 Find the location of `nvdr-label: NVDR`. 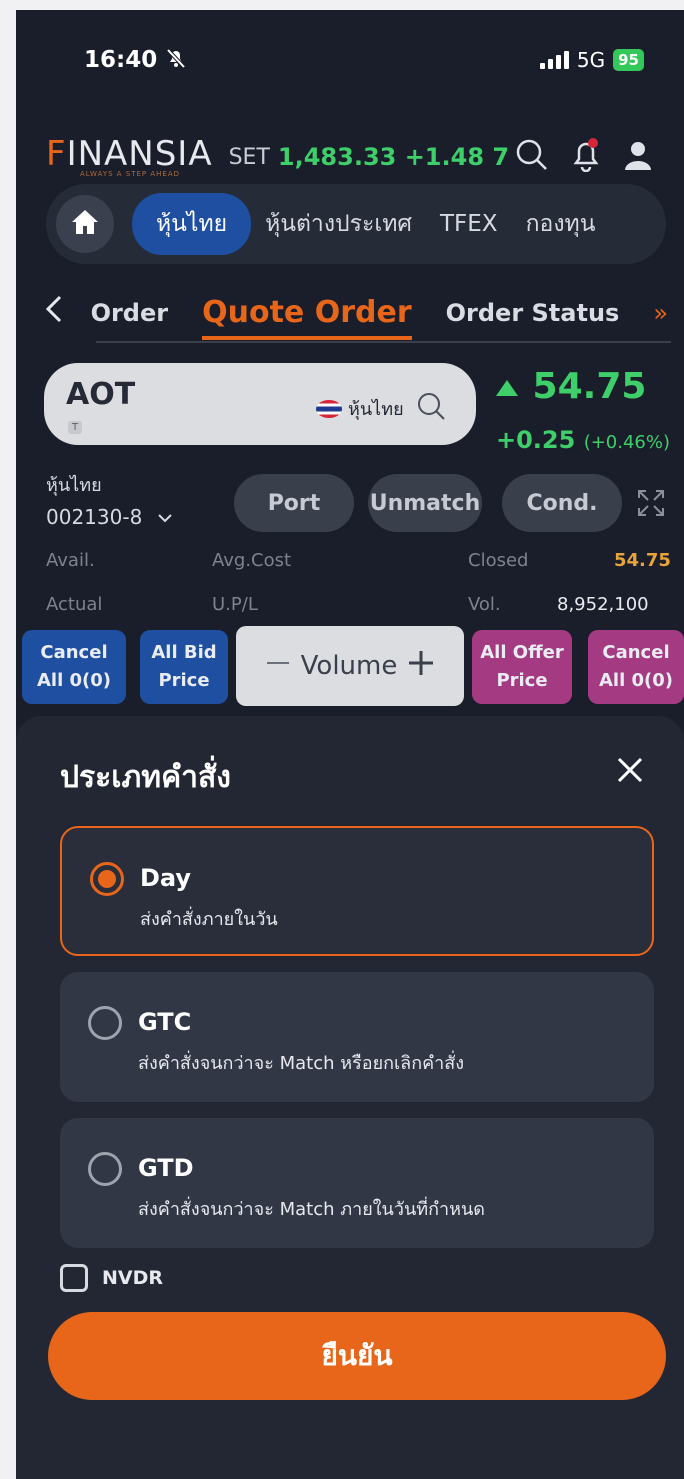

nvdr-label: NVDR is located at coordinates (133, 1278).